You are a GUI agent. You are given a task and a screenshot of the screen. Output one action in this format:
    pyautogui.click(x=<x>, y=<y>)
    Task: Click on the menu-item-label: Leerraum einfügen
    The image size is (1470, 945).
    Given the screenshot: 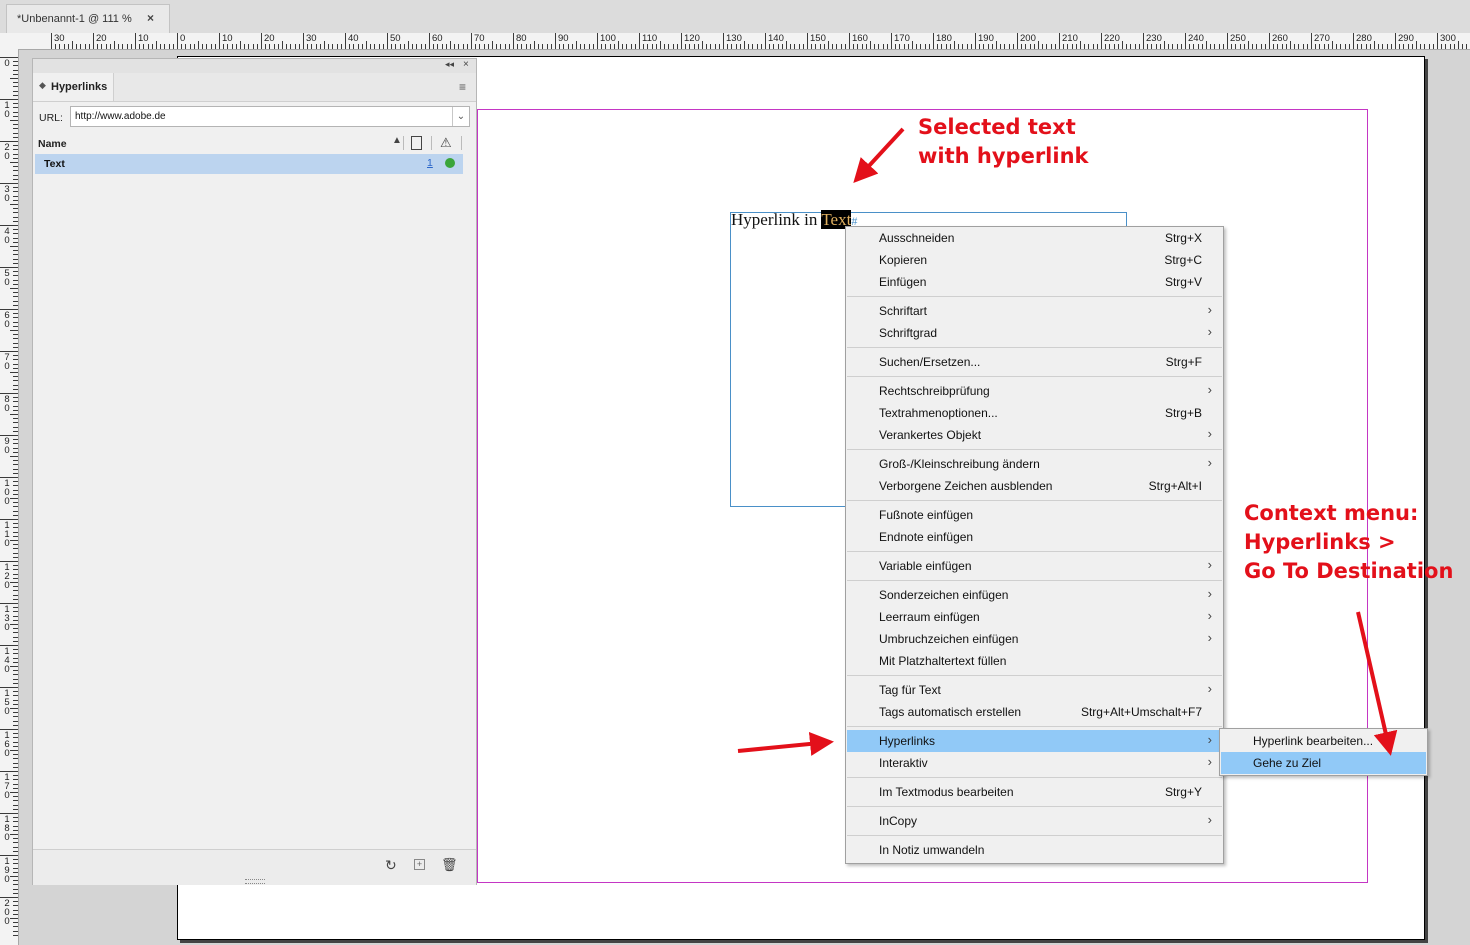 What is the action you would take?
    pyautogui.click(x=929, y=617)
    